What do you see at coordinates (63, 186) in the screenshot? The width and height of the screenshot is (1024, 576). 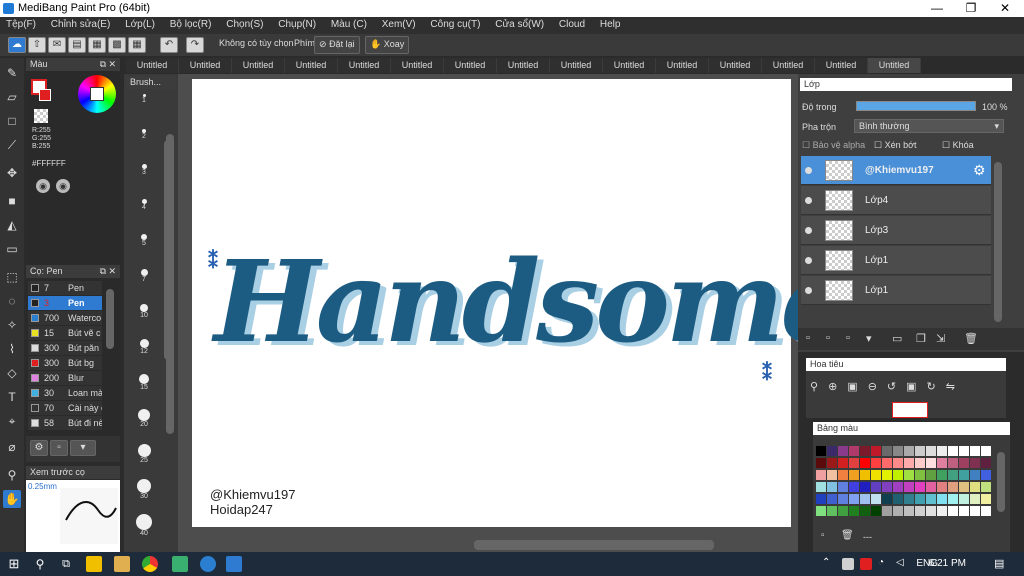 I see `add-palette-icon: ◉` at bounding box center [63, 186].